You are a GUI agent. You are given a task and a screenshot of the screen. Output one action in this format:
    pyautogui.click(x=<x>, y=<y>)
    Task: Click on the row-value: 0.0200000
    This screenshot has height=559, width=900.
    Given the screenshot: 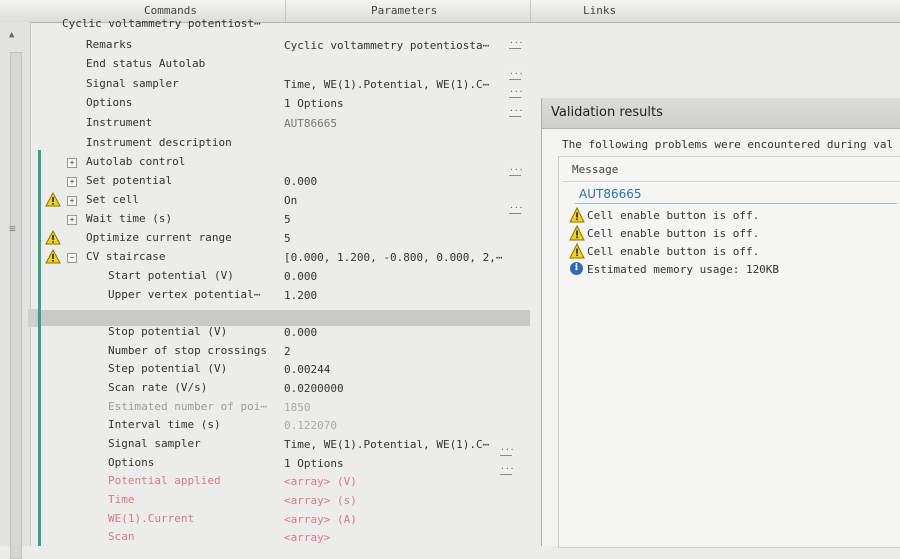 What is the action you would take?
    pyautogui.click(x=314, y=388)
    